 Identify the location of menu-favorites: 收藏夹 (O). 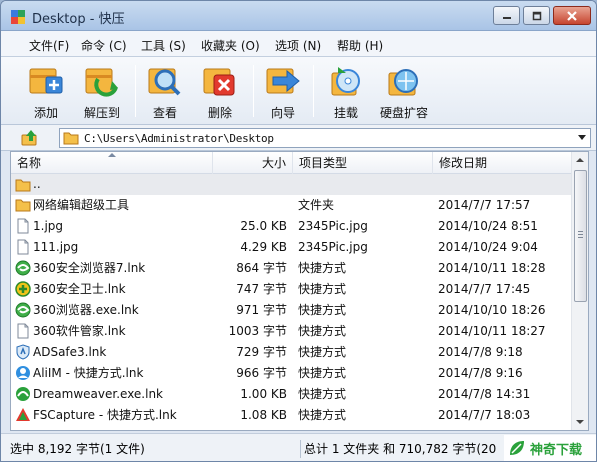
(230, 45).